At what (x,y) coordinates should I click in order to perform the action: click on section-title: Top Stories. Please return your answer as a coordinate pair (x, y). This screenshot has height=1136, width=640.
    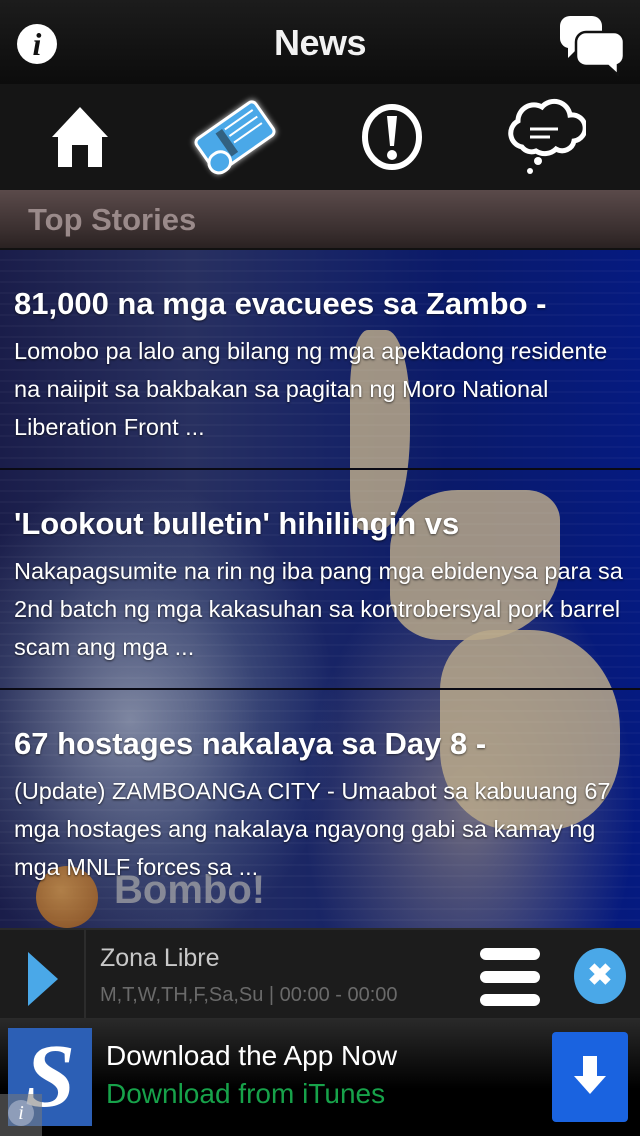
    Looking at the image, I should click on (112, 219).